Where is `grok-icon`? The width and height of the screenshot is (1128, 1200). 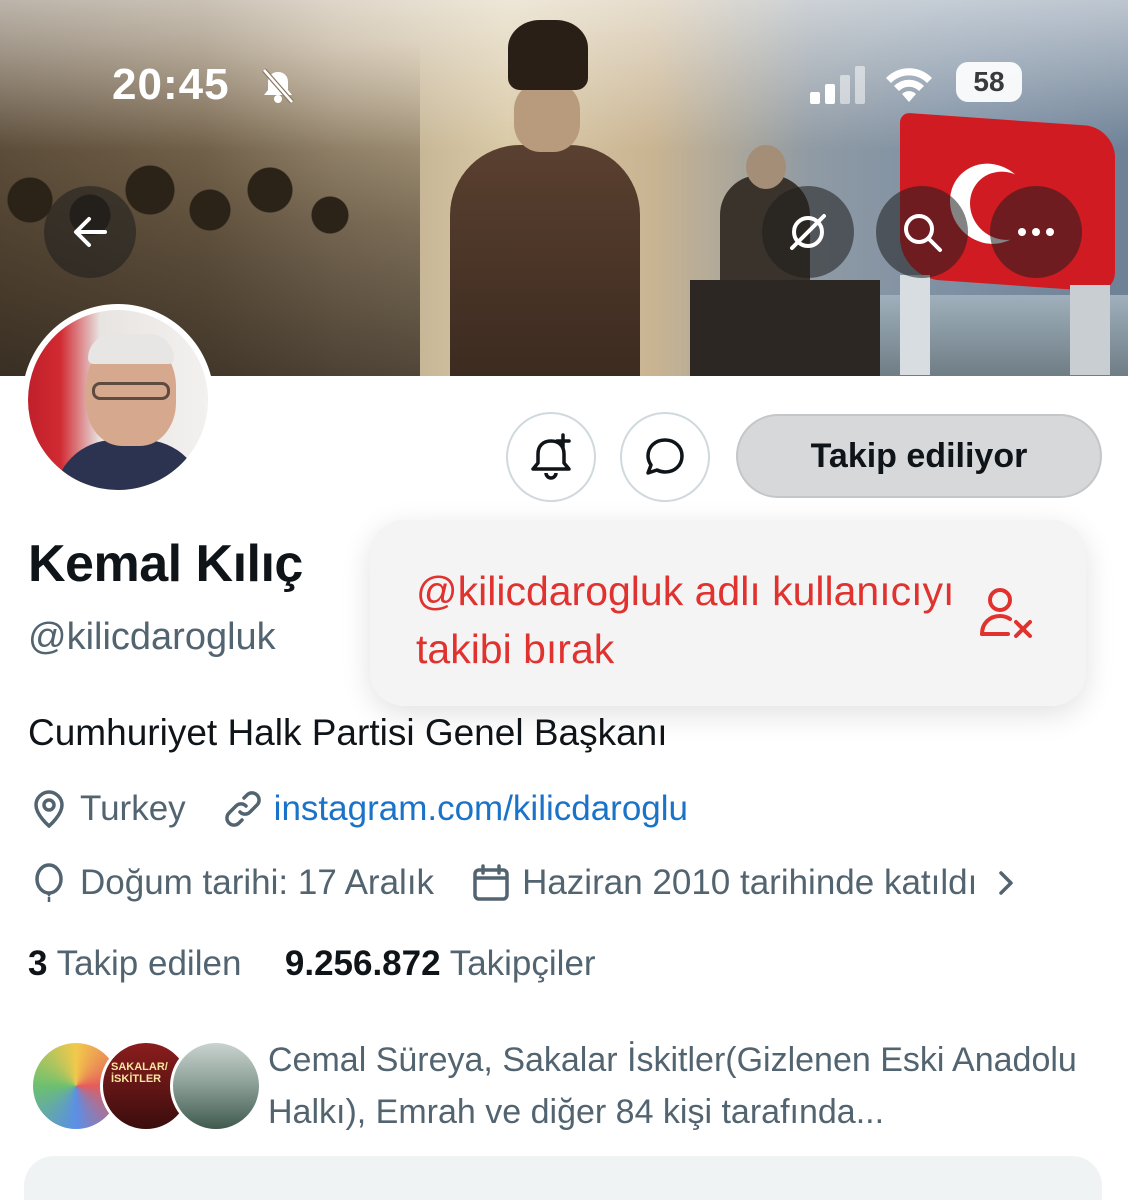 grok-icon is located at coordinates (808, 232).